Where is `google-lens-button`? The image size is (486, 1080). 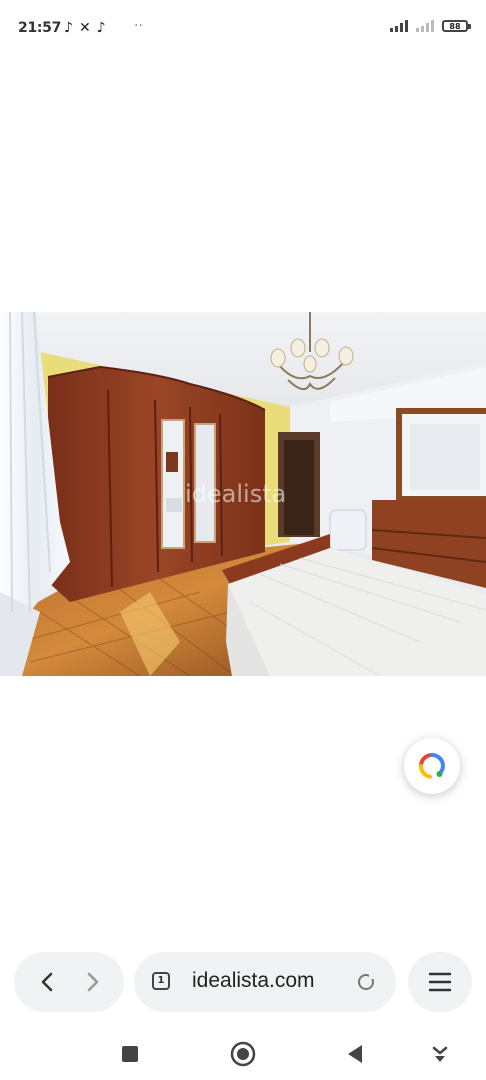
google-lens-button is located at coordinates (432, 766).